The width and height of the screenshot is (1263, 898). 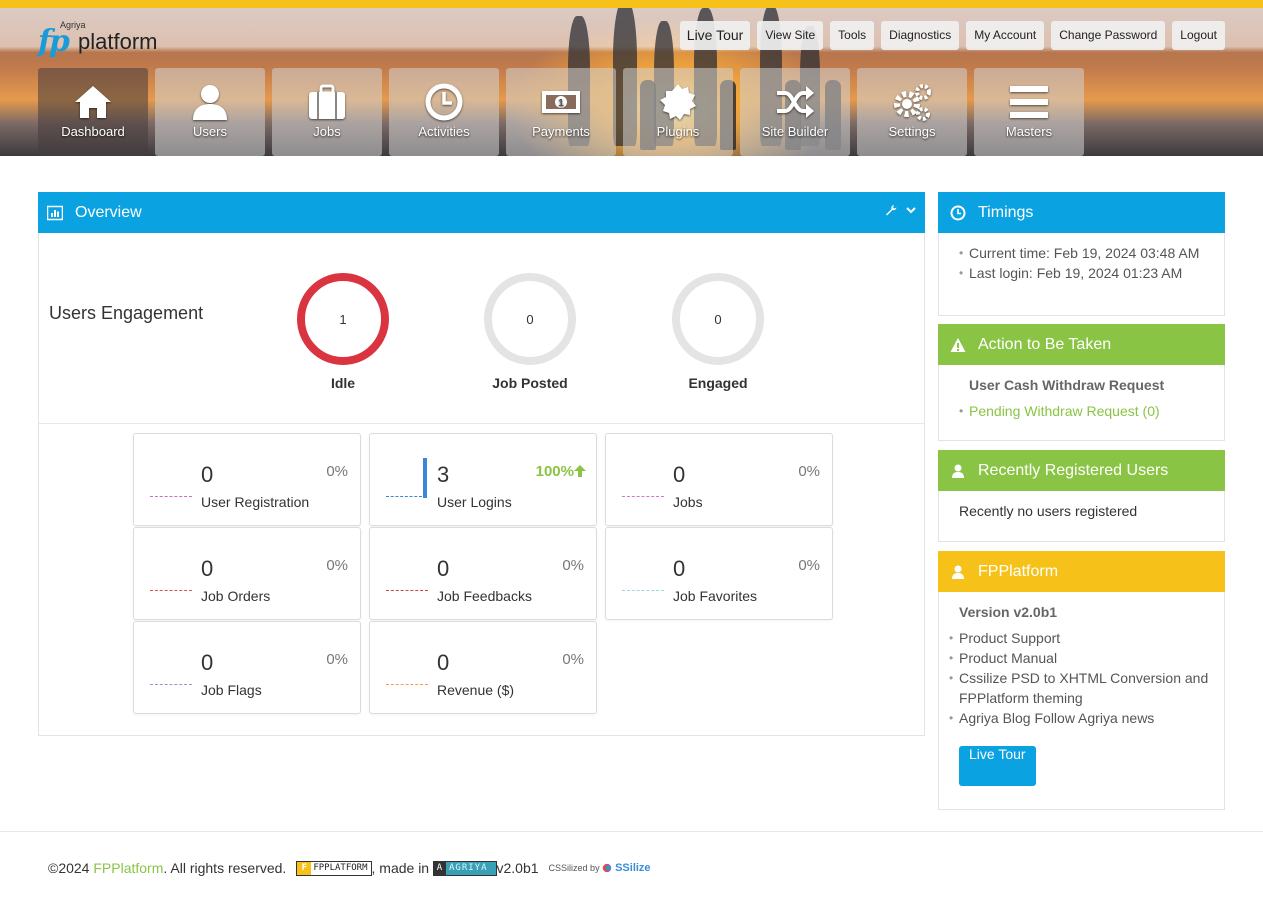 What do you see at coordinates (69, 868) in the screenshot?
I see `copyright: ©2024` at bounding box center [69, 868].